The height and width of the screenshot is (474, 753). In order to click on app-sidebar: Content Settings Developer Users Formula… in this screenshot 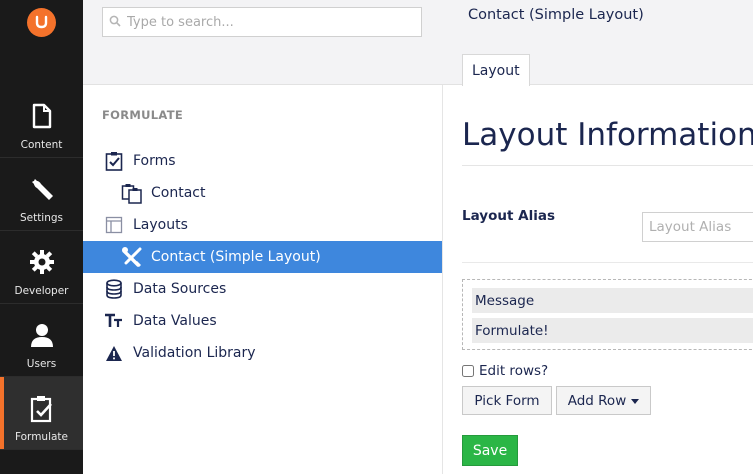, I will do `click(41, 237)`.